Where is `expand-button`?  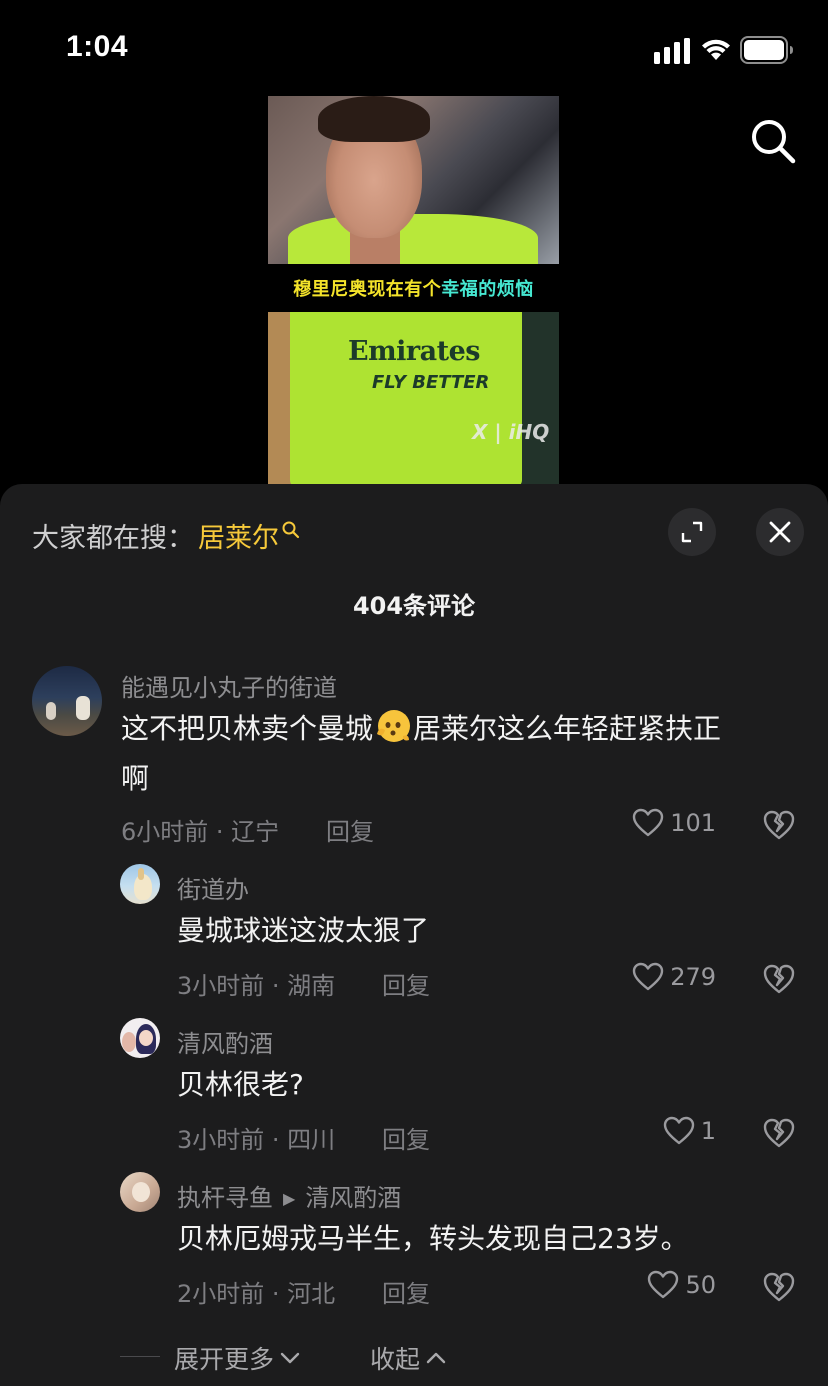 expand-button is located at coordinates (692, 532).